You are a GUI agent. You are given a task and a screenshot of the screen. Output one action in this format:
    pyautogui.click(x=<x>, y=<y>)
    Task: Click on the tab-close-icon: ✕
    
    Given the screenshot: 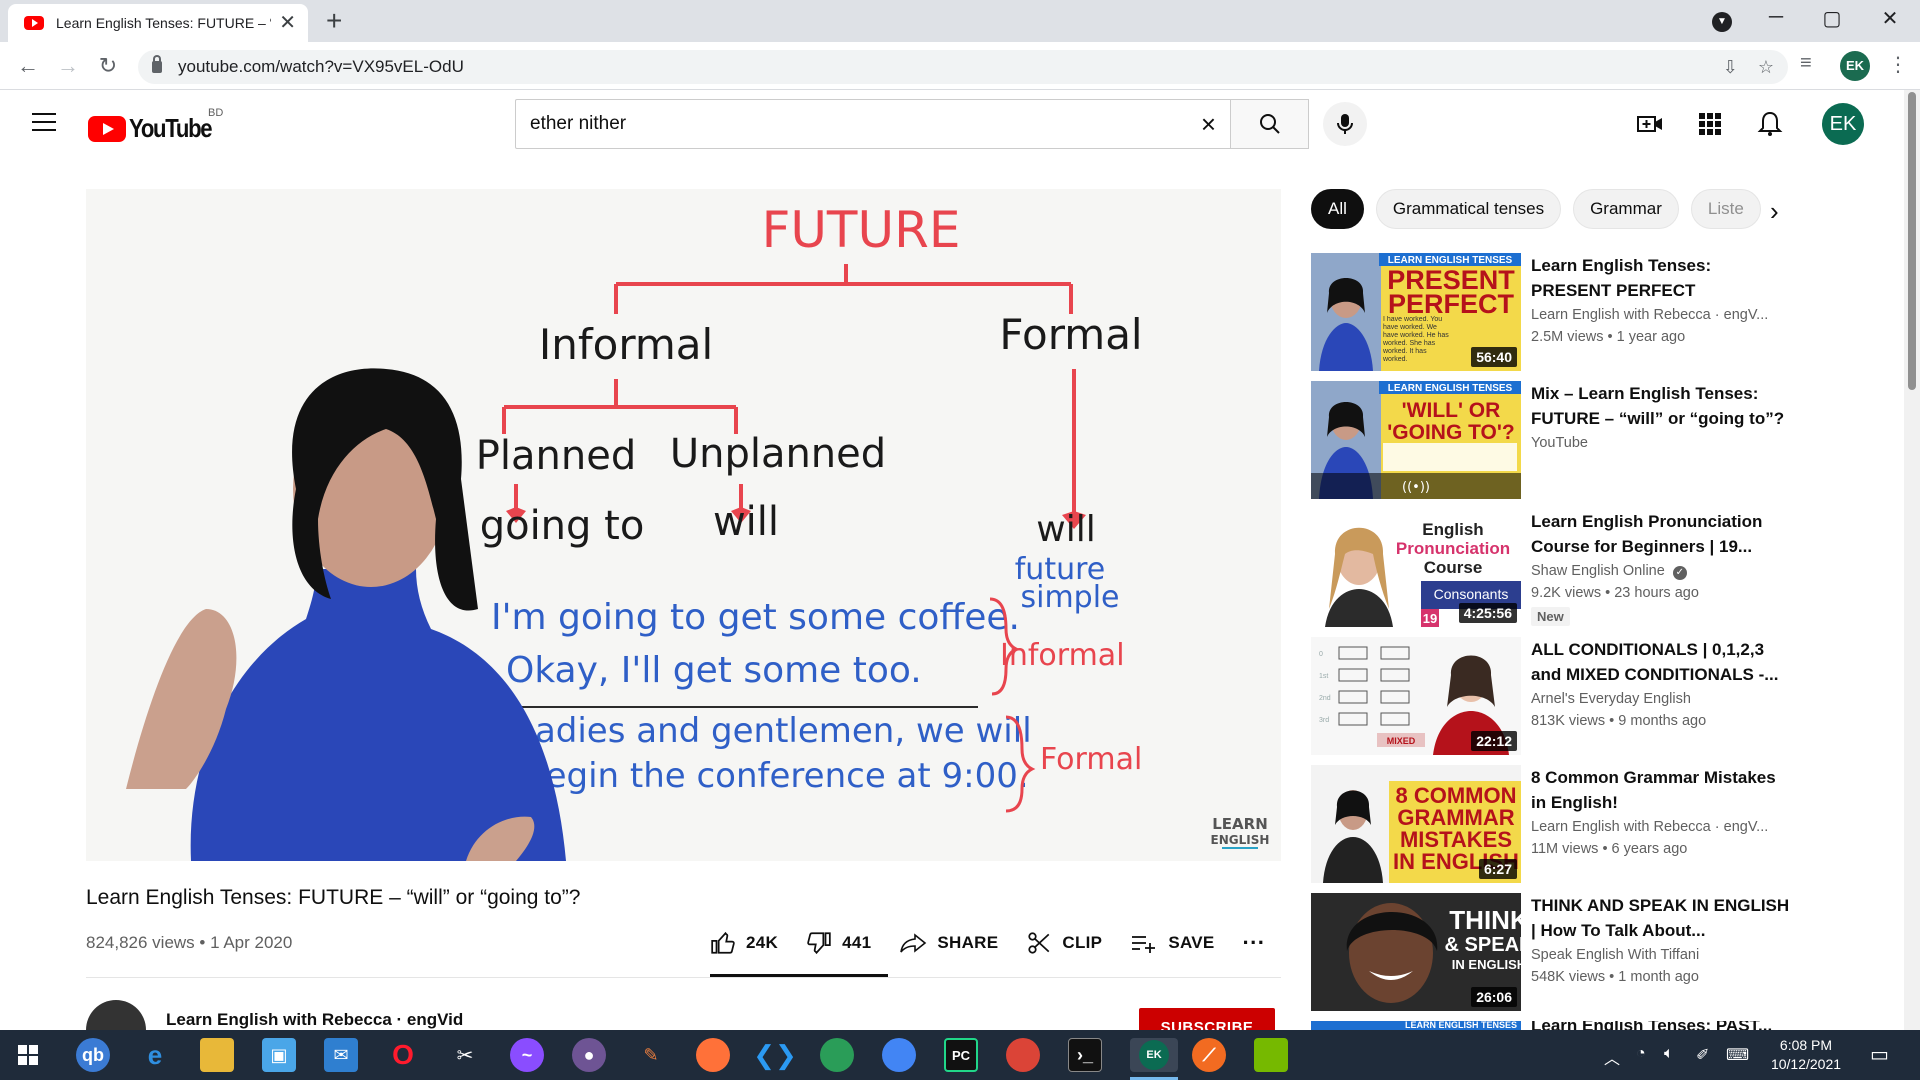 What is the action you would take?
    pyautogui.click(x=287, y=23)
    